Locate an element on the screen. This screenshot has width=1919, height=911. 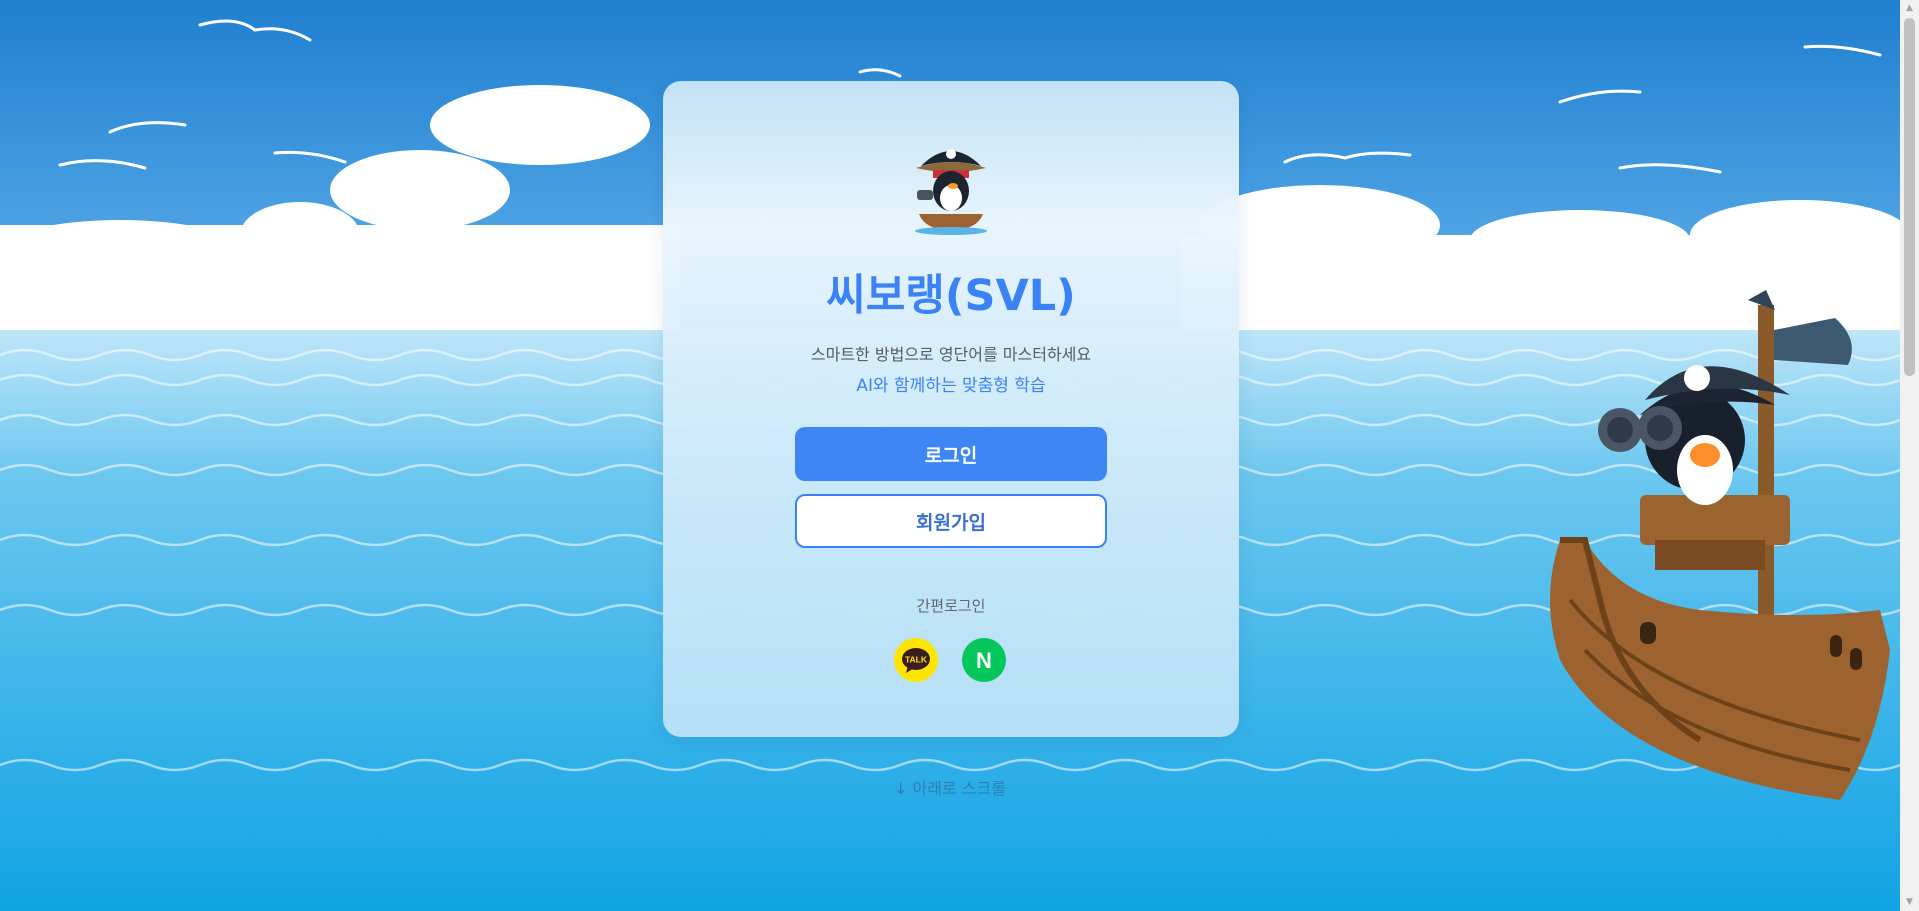
easy-login-label: 간편로그인 is located at coordinates (951, 606).